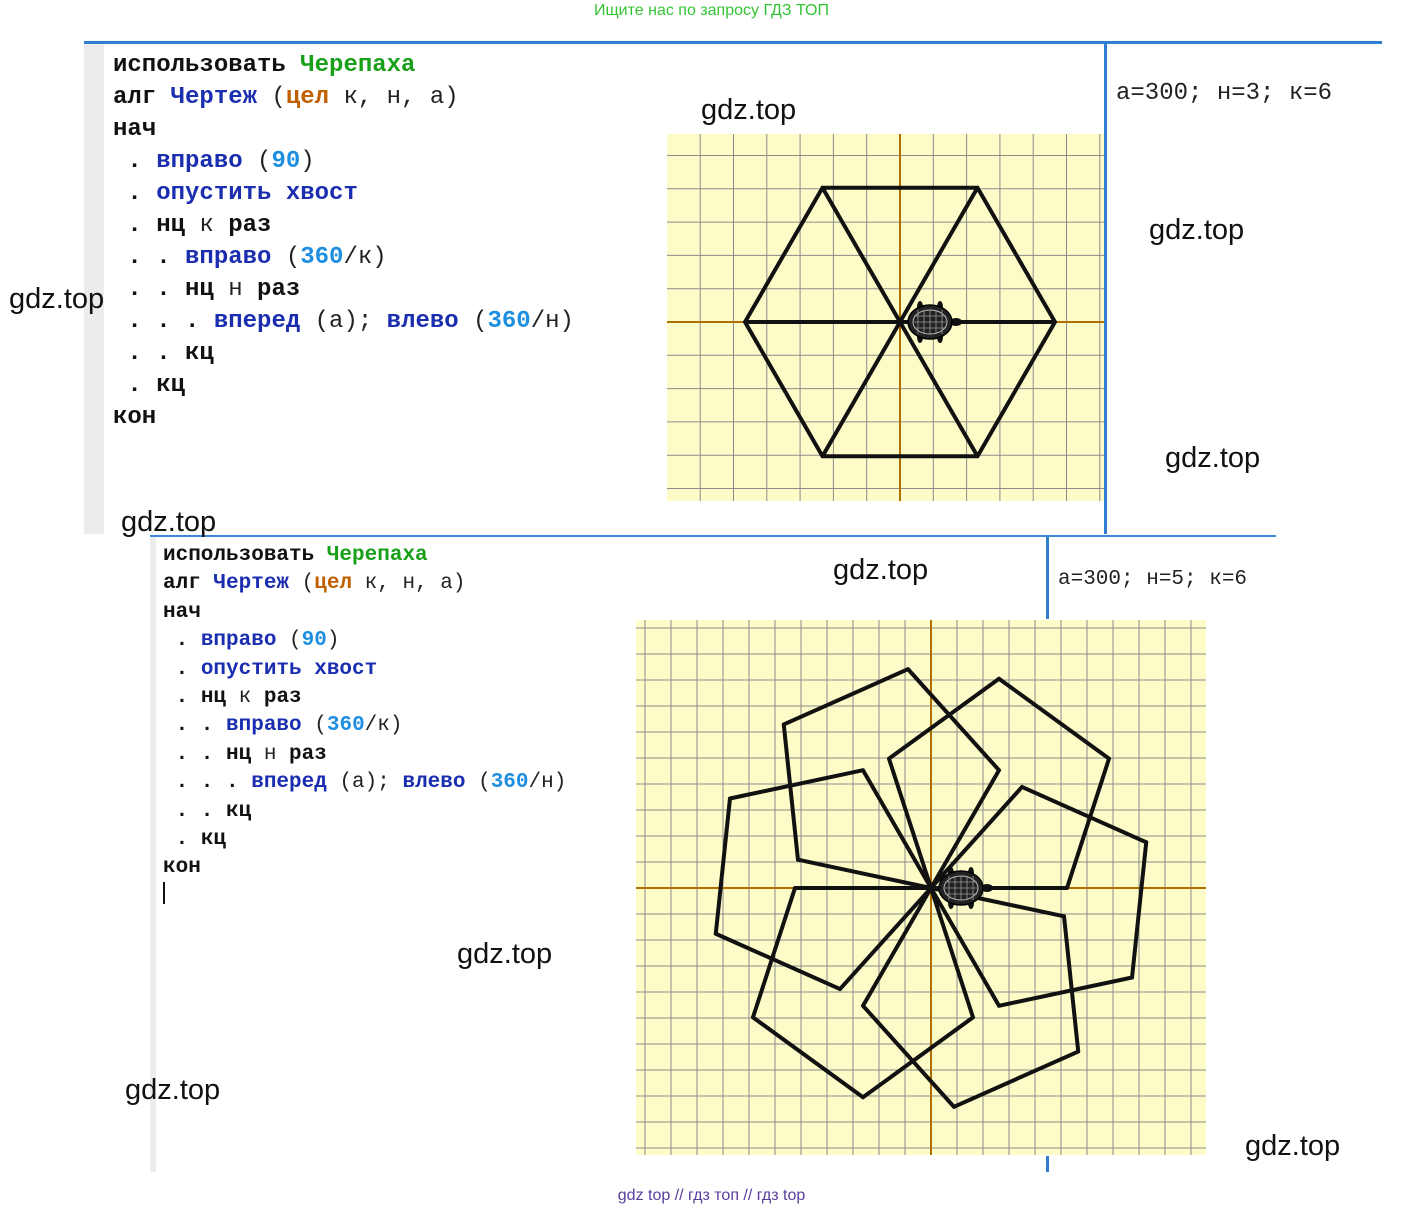  What do you see at coordinates (383, 726) in the screenshot?
I see `code-token: /к)` at bounding box center [383, 726].